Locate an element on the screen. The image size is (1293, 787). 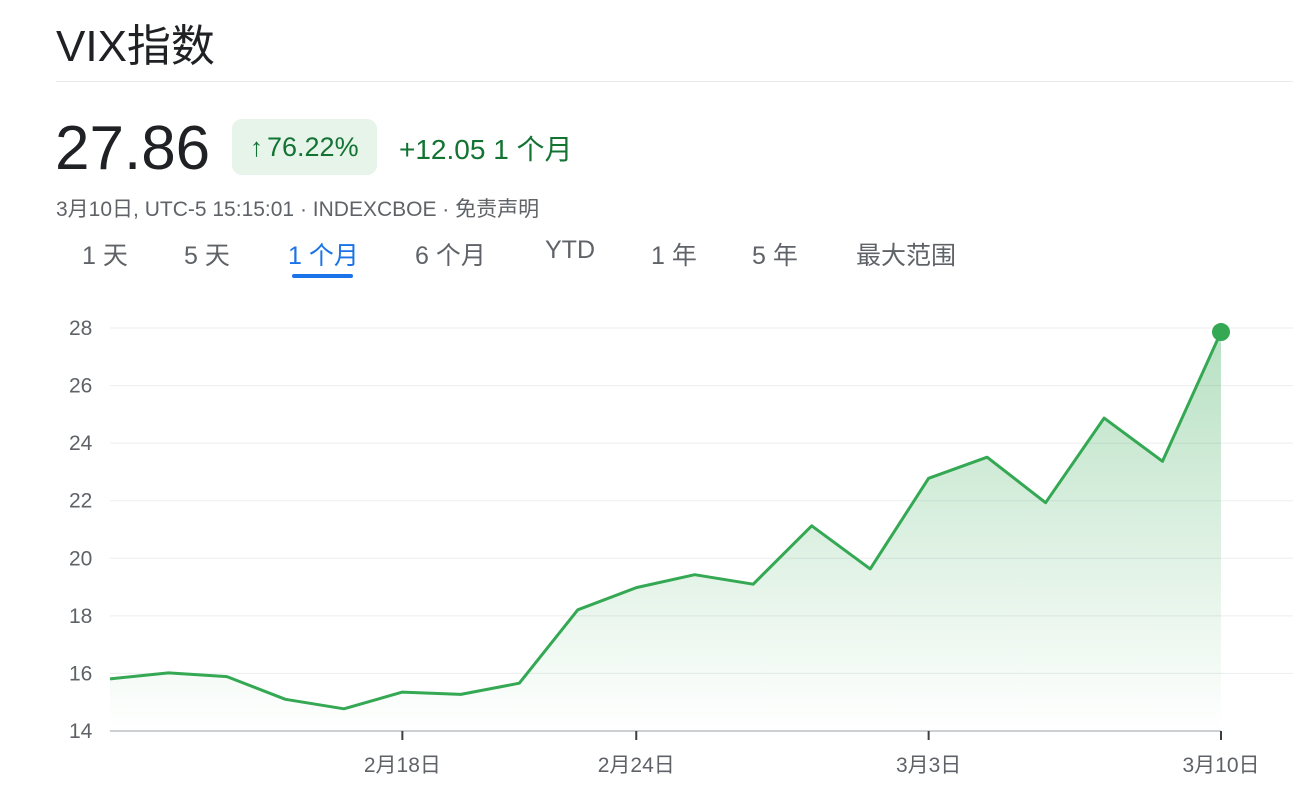
tab-ytd: YTD is located at coordinates (570, 250).